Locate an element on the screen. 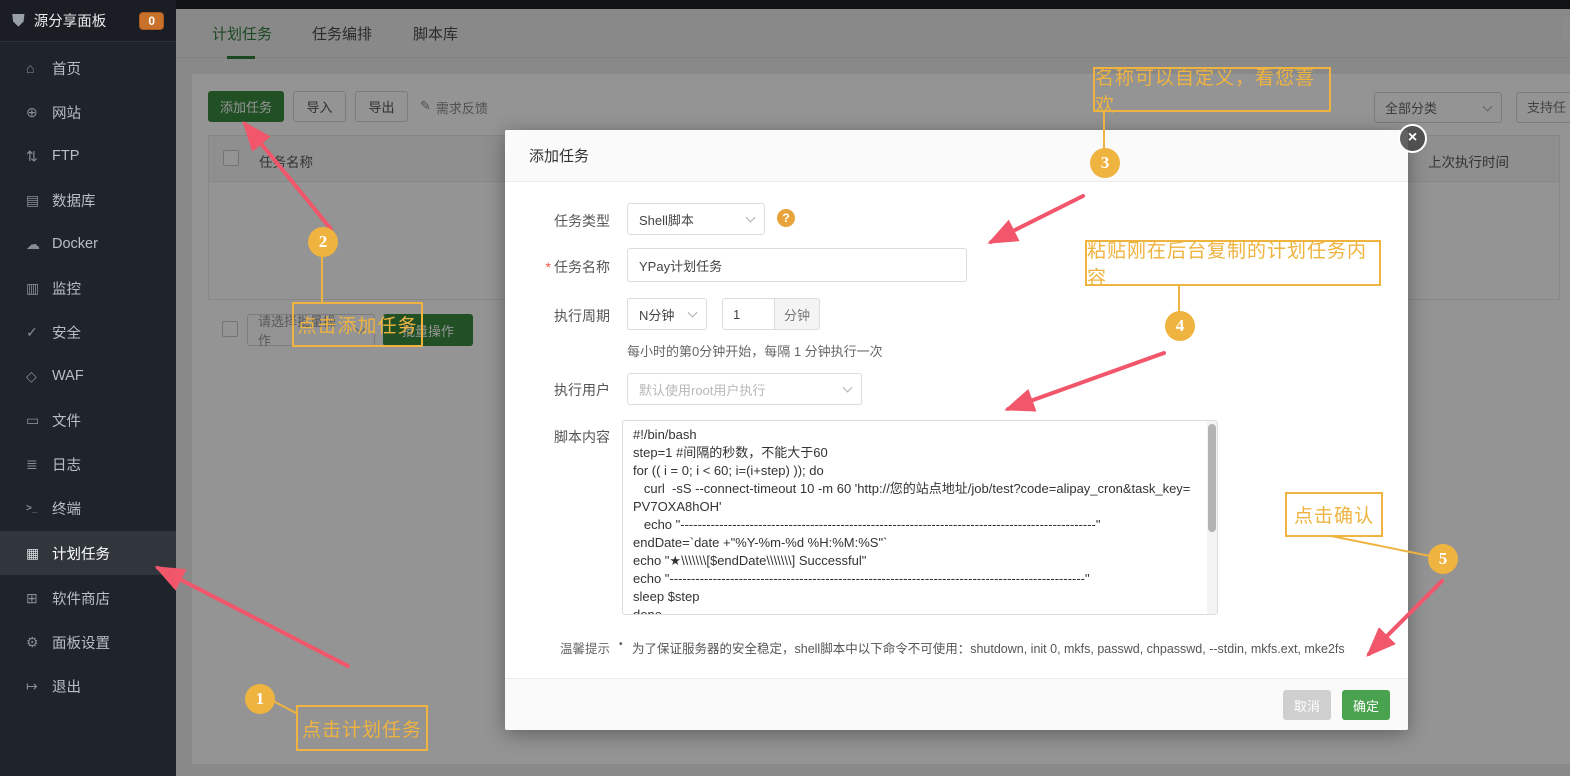 This screenshot has height=776, width=1570. sidebar-item-label: Docker is located at coordinates (75, 244).